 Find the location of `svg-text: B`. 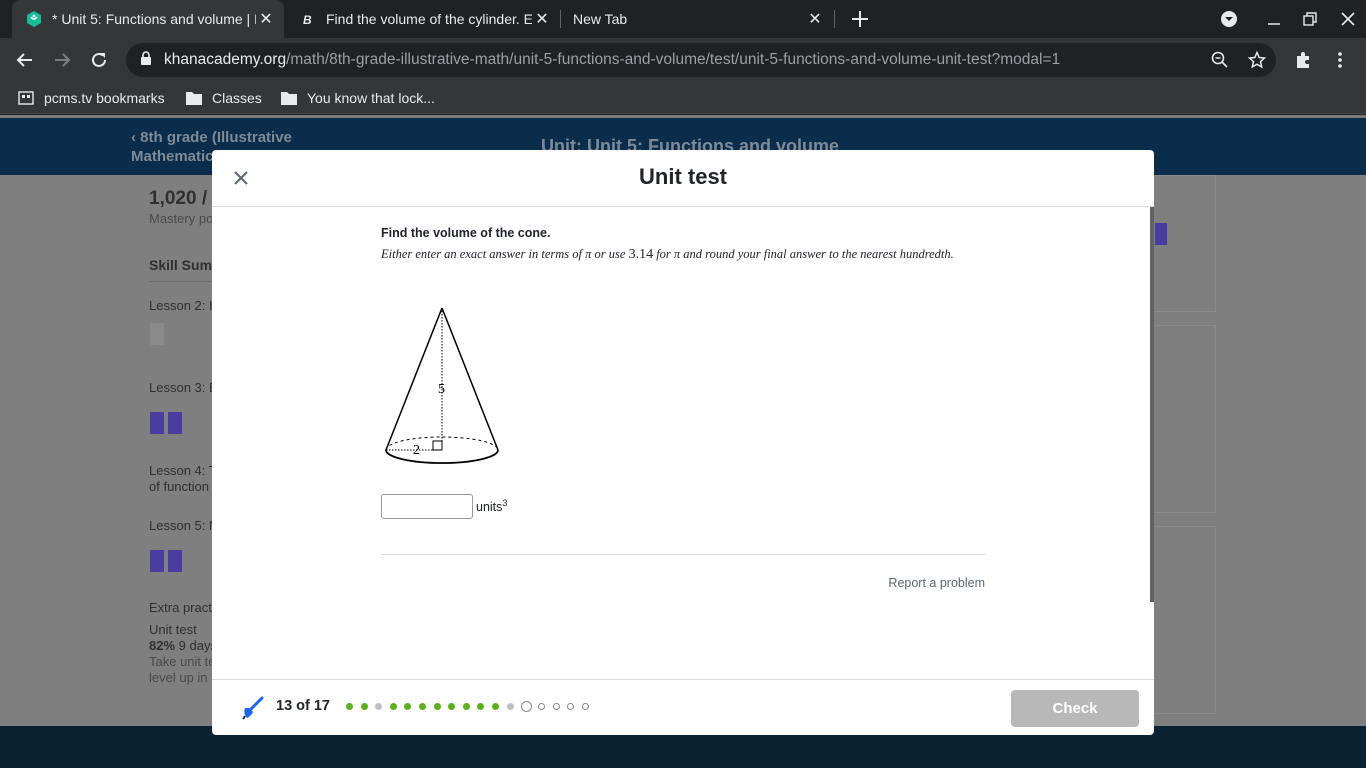

svg-text: B is located at coordinates (307, 19).